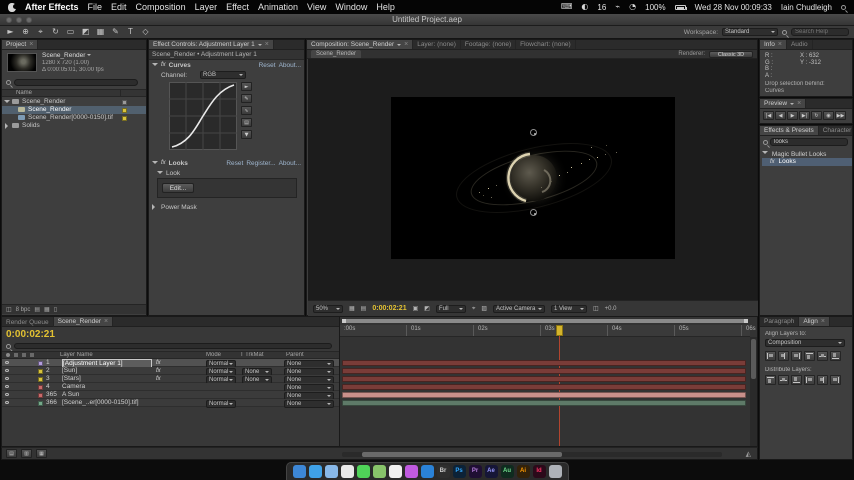 This screenshot has height=480, width=854. Describe the element at coordinates (100, 32) in the screenshot. I see `mask-tool-icon: ▦` at that location.